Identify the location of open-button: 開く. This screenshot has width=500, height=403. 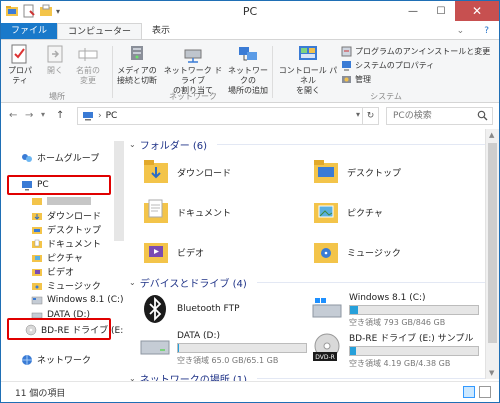
(55, 60).